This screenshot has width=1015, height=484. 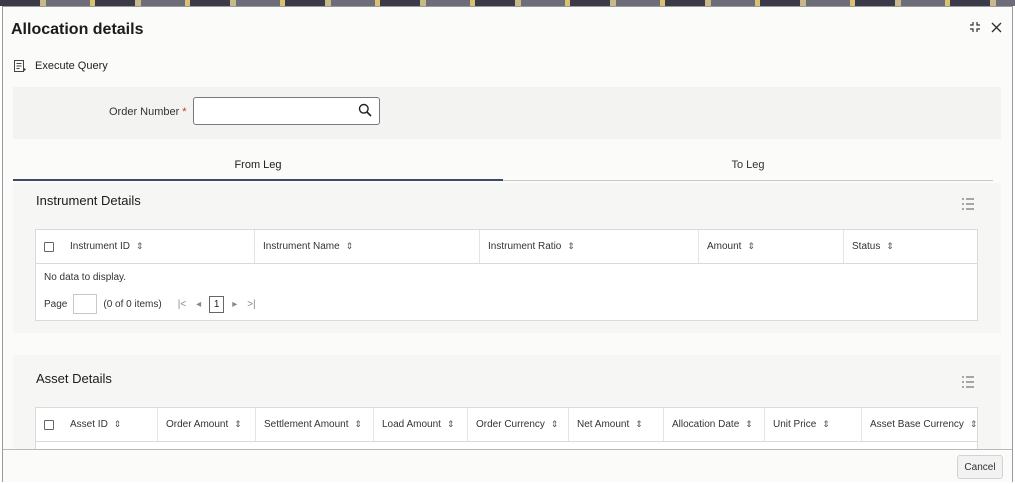 What do you see at coordinates (132, 304) in the screenshot?
I see `items-count: (0 of 0 items)` at bounding box center [132, 304].